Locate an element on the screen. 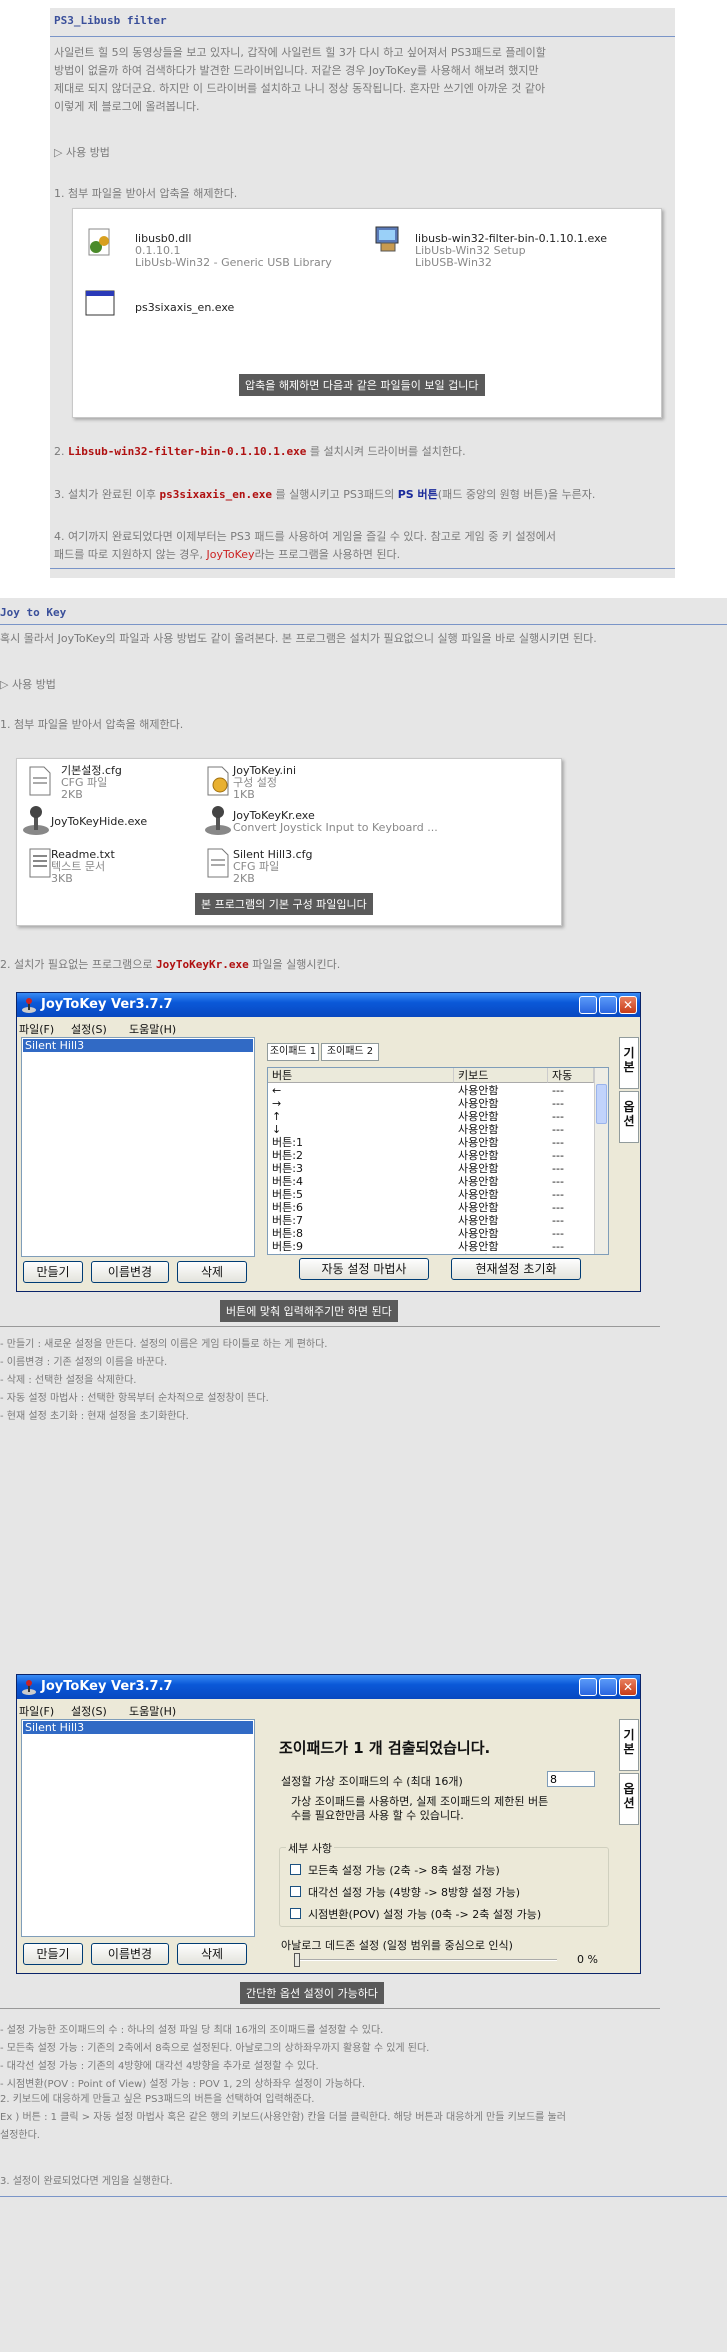 This screenshot has height=2352, width=727. table-row: 버튼:6 사용안함 --- is located at coordinates (431, 1207).